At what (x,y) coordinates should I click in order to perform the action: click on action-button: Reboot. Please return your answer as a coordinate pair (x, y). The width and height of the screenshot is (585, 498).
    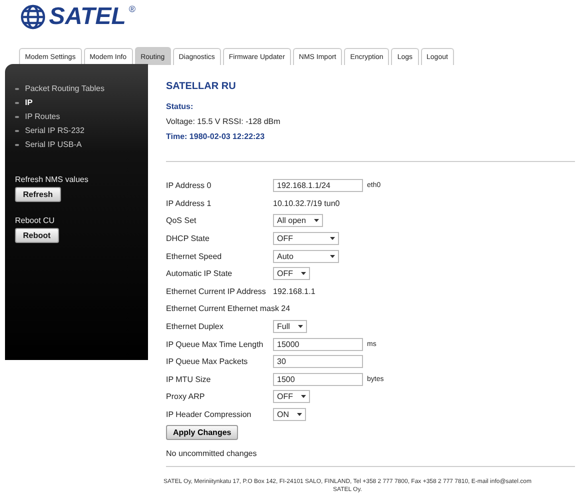
    Looking at the image, I should click on (37, 235).